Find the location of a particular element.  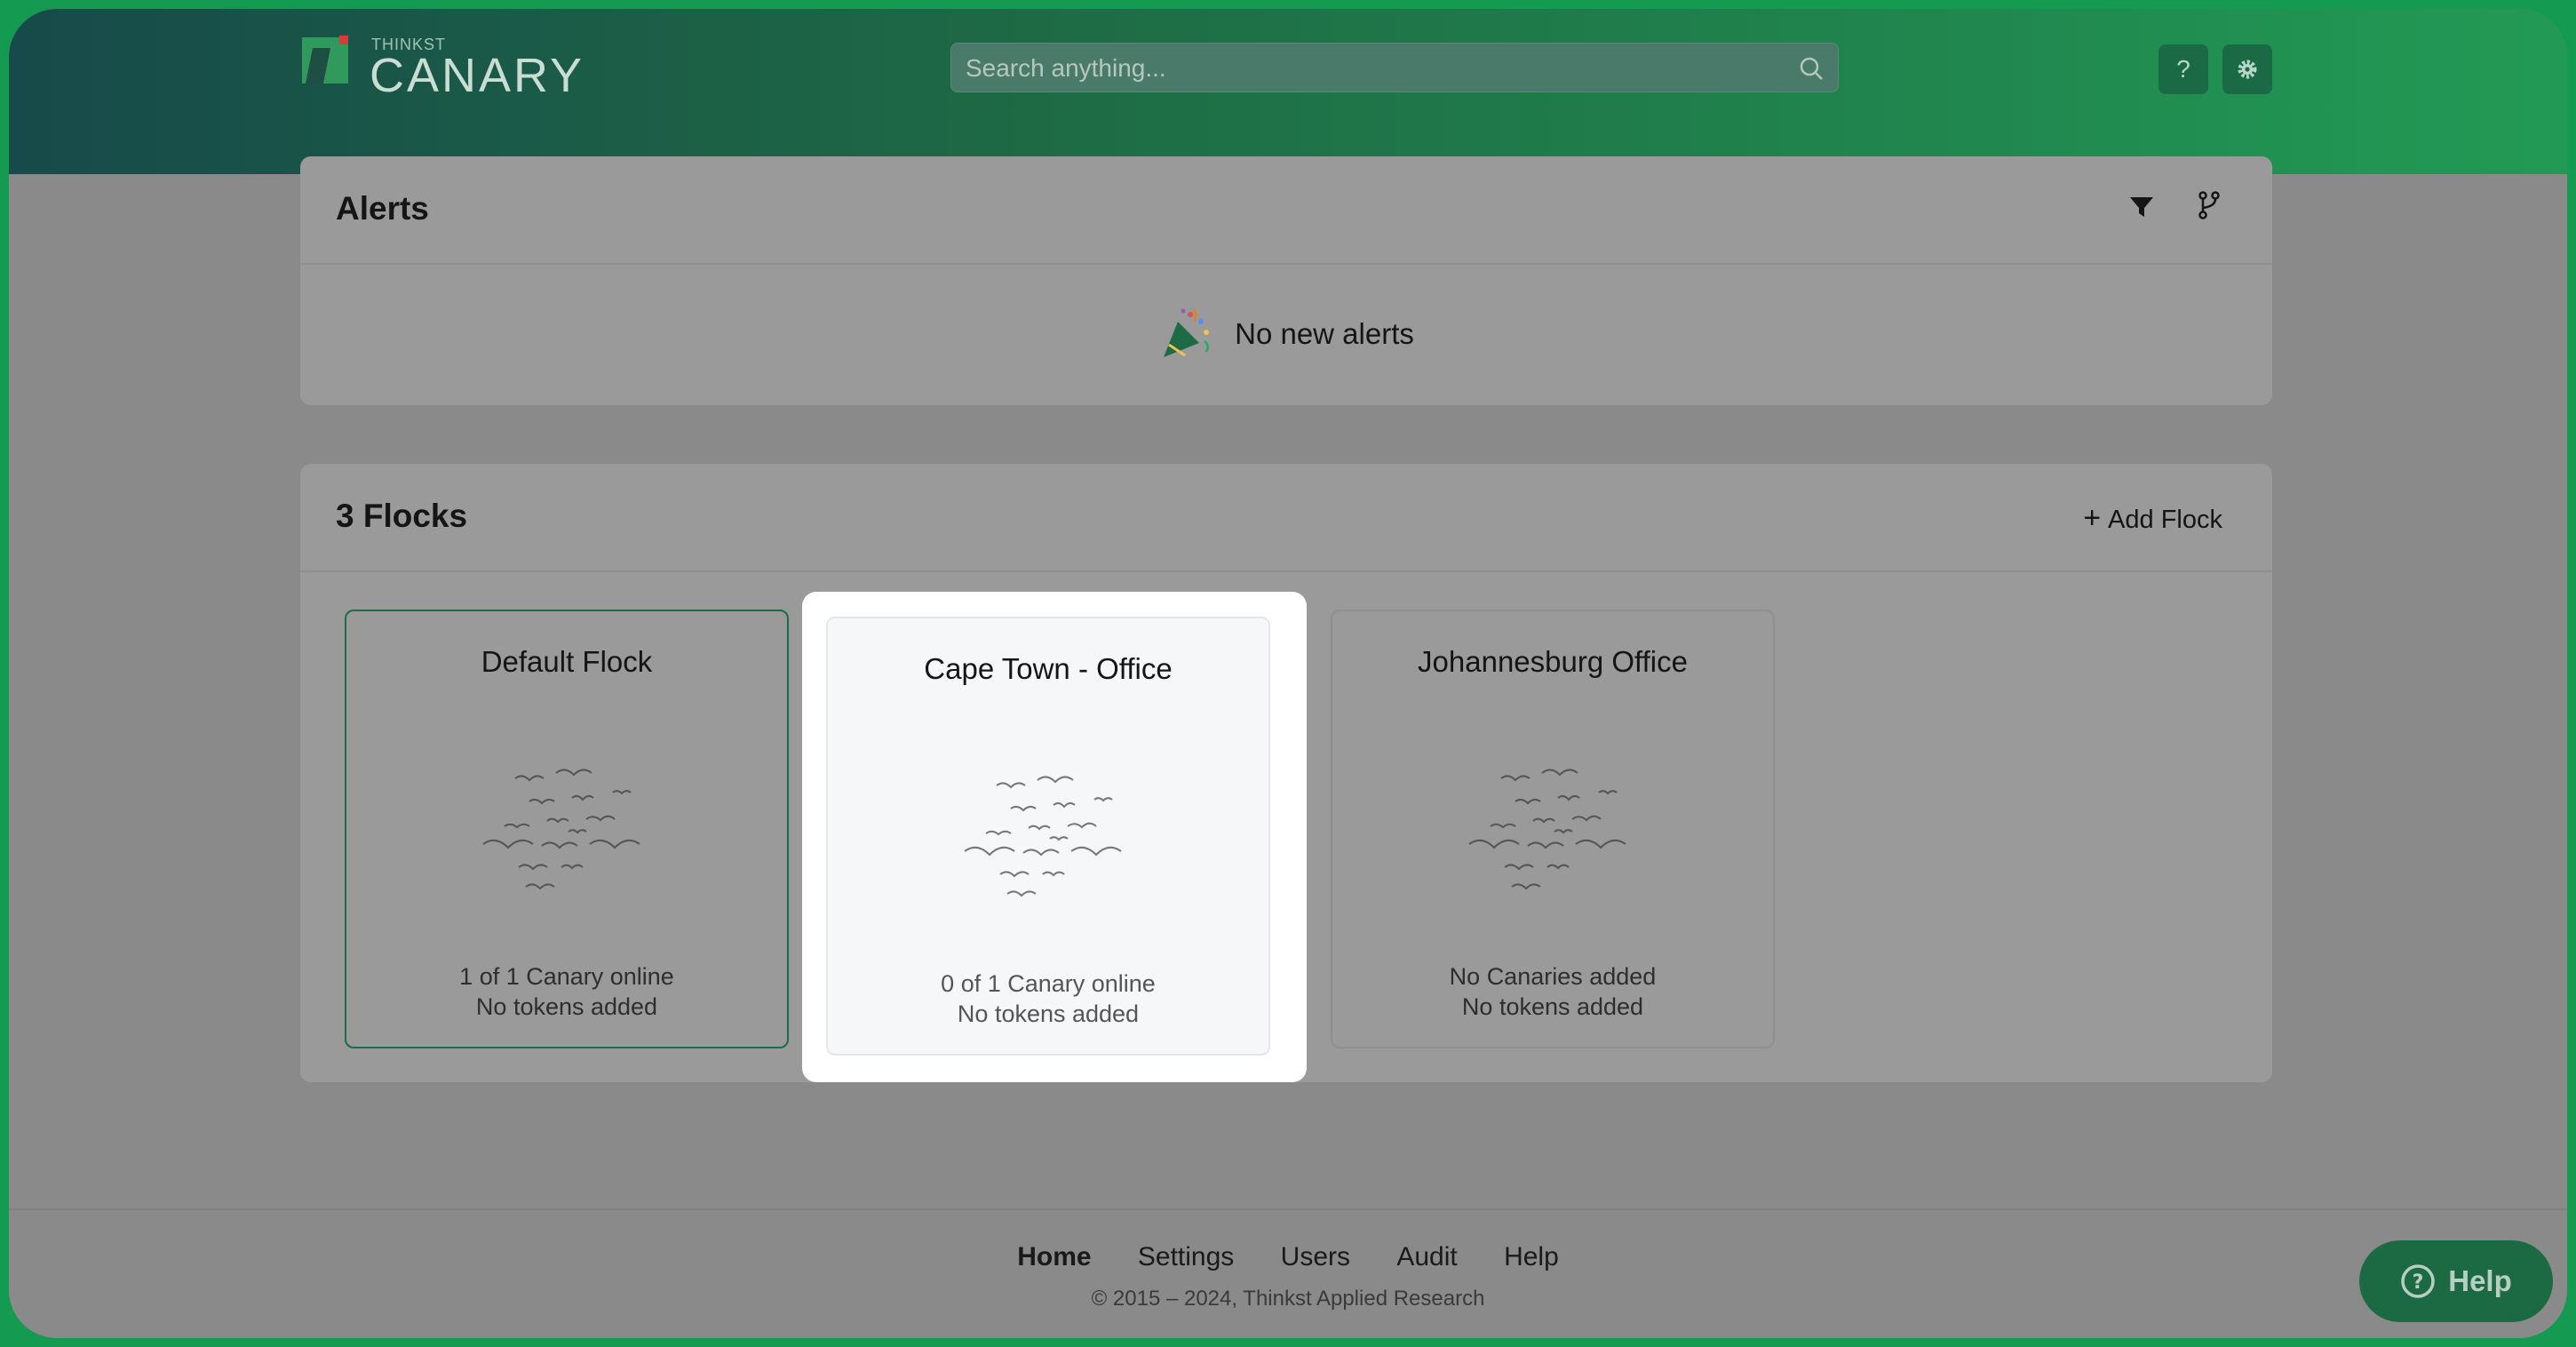

help-button: ? is located at coordinates (2183, 69).